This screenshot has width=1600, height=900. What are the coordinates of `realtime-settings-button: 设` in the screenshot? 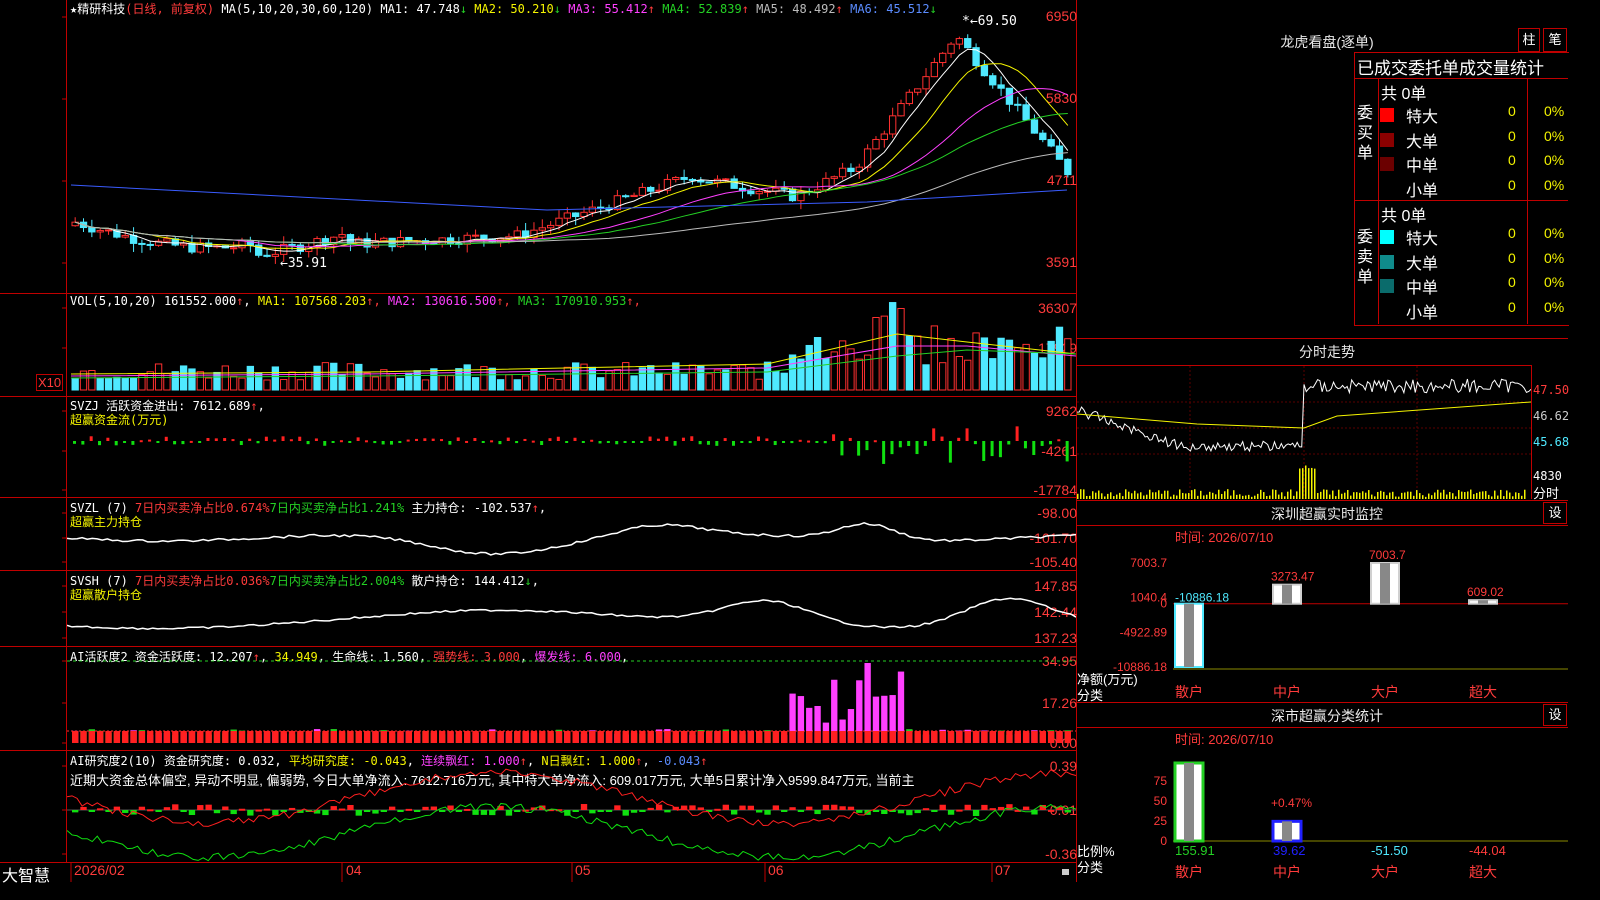 It's located at (1555, 513).